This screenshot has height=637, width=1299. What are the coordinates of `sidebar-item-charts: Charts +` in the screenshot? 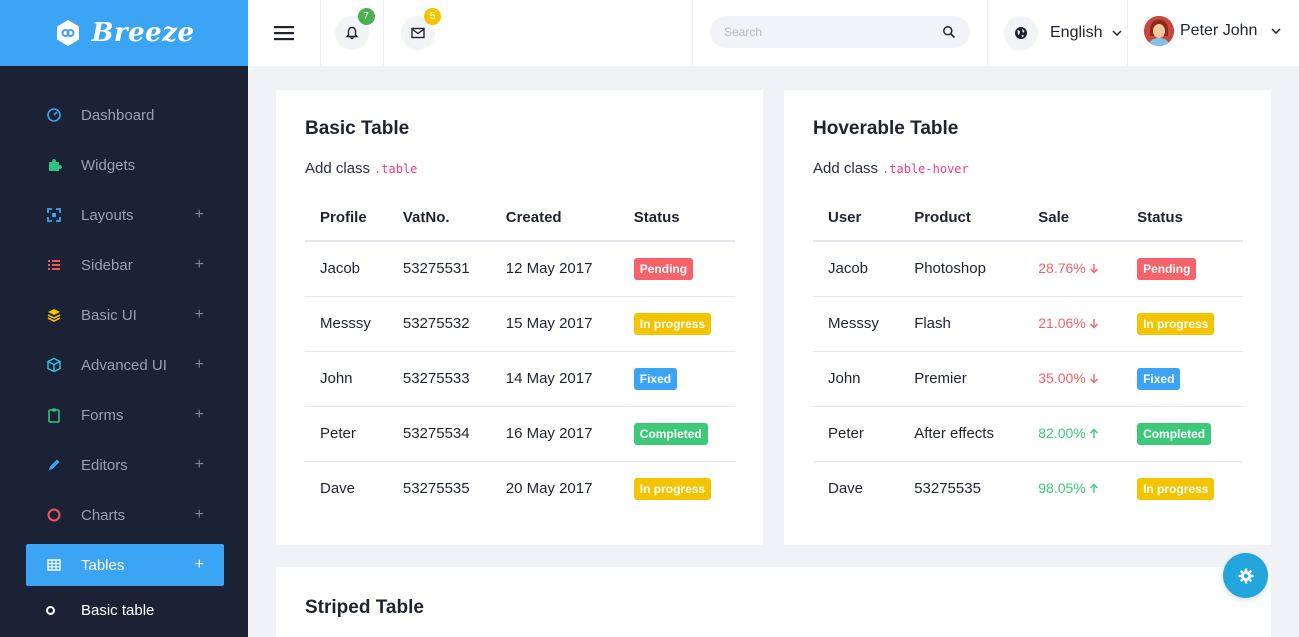 It's located at (124, 515).